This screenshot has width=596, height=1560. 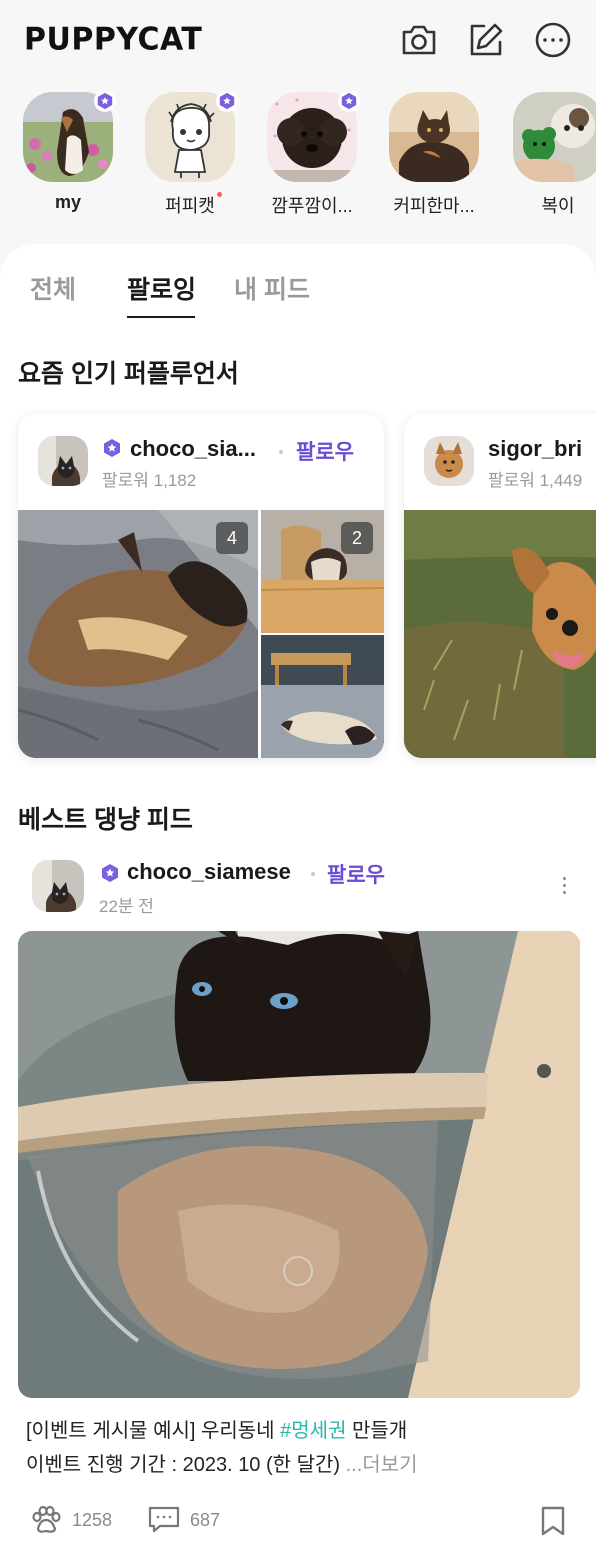 What do you see at coordinates (113, 39) in the screenshot?
I see `app-logo: PUPPYCAT` at bounding box center [113, 39].